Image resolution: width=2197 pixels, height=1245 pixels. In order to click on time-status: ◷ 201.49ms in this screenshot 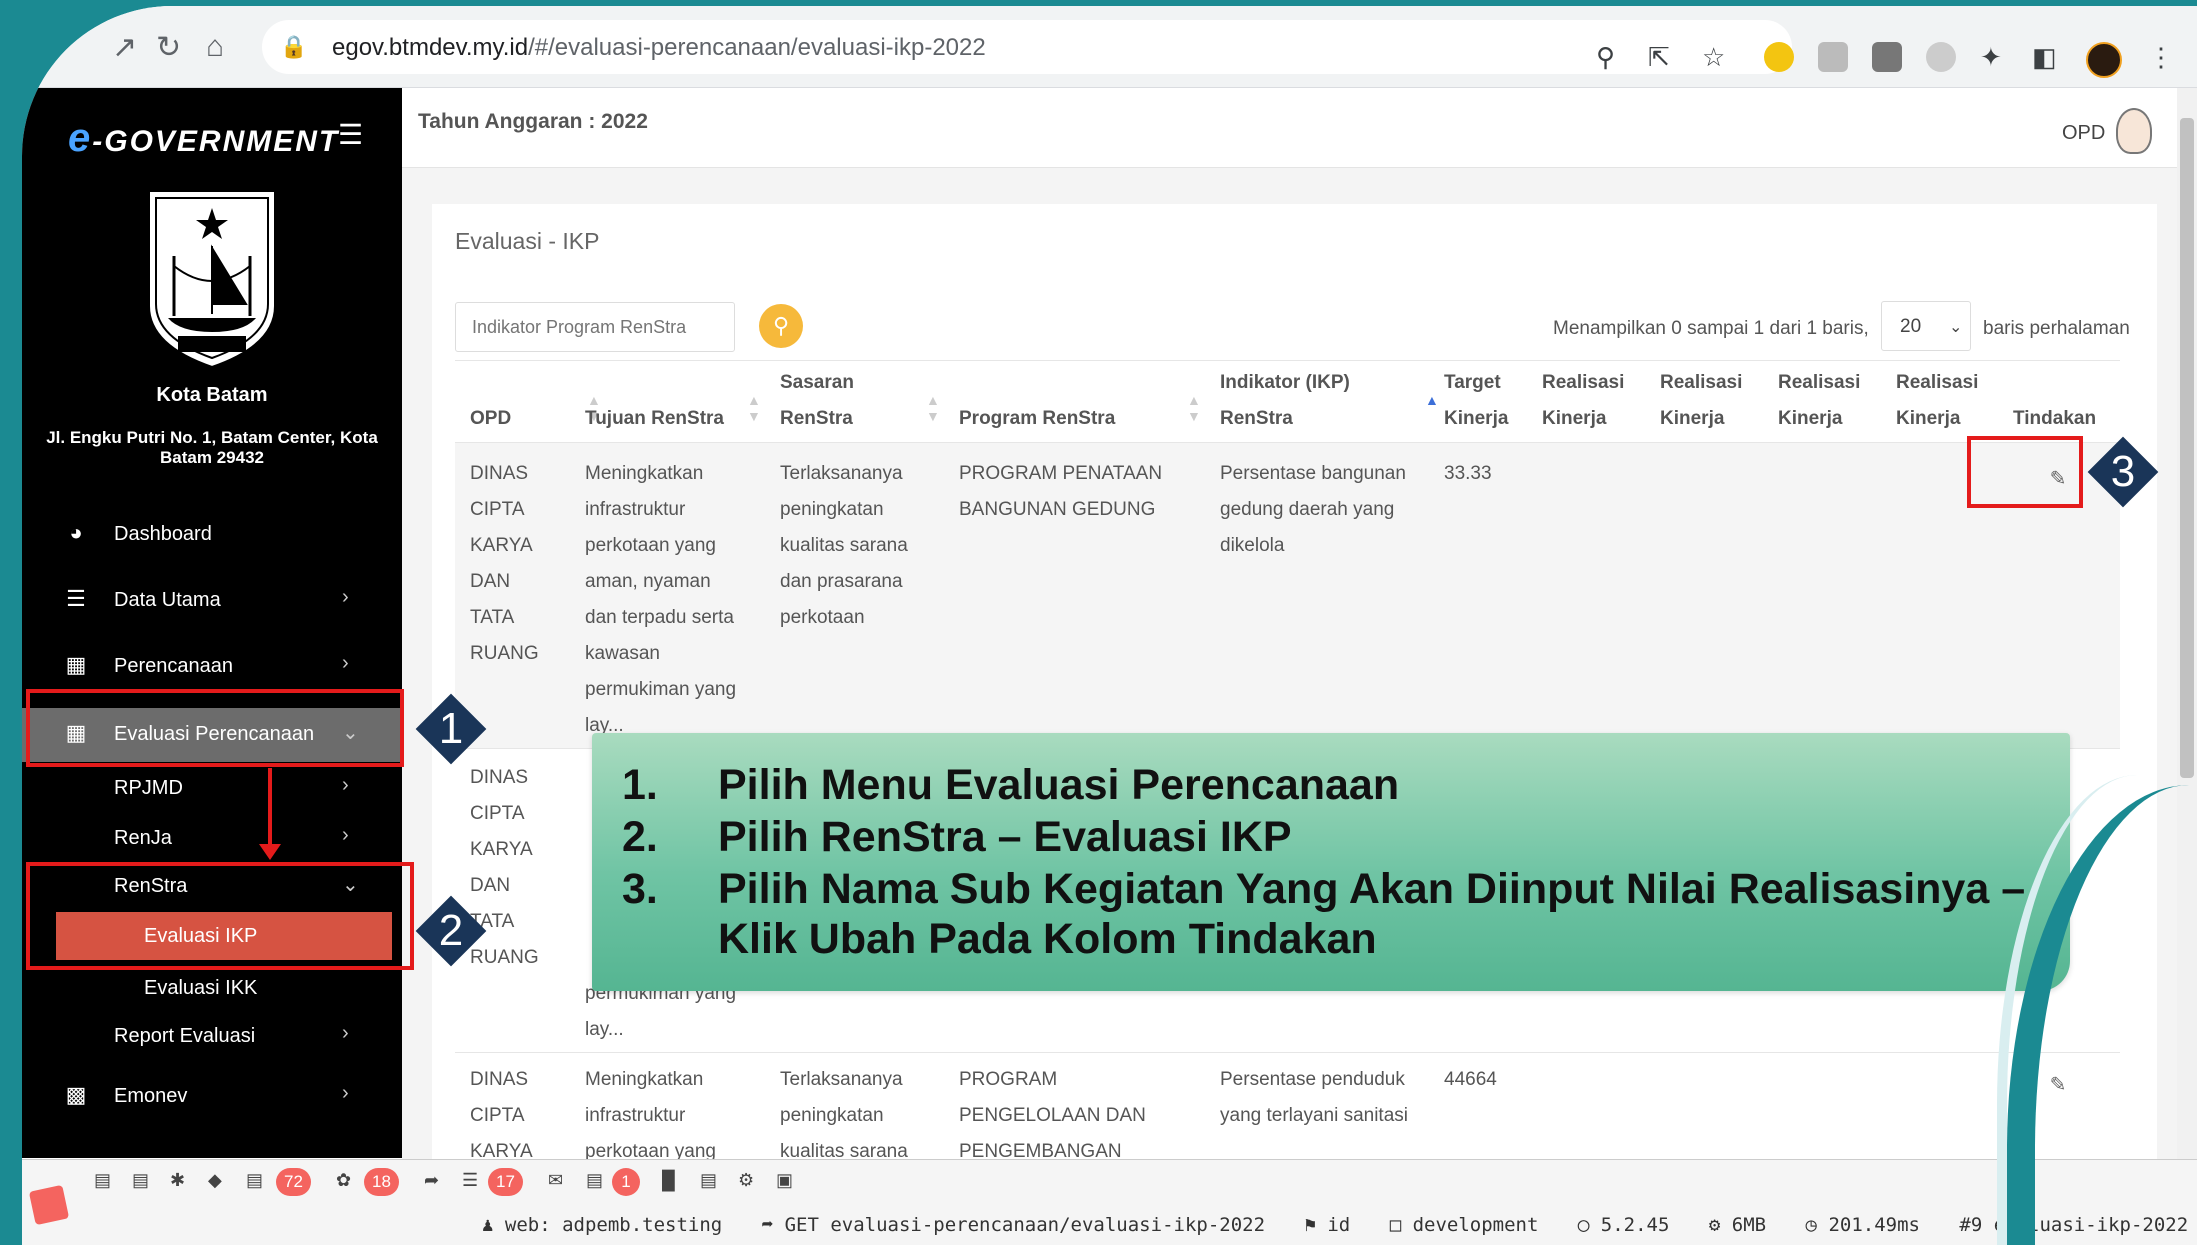, I will do `click(1870, 1225)`.